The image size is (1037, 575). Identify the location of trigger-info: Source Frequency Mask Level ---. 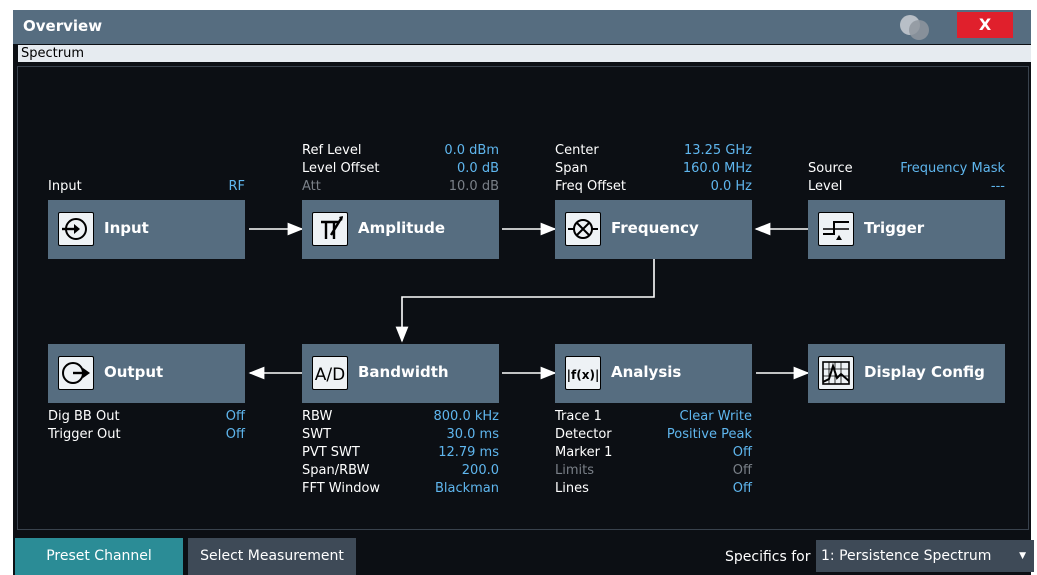
(906, 178).